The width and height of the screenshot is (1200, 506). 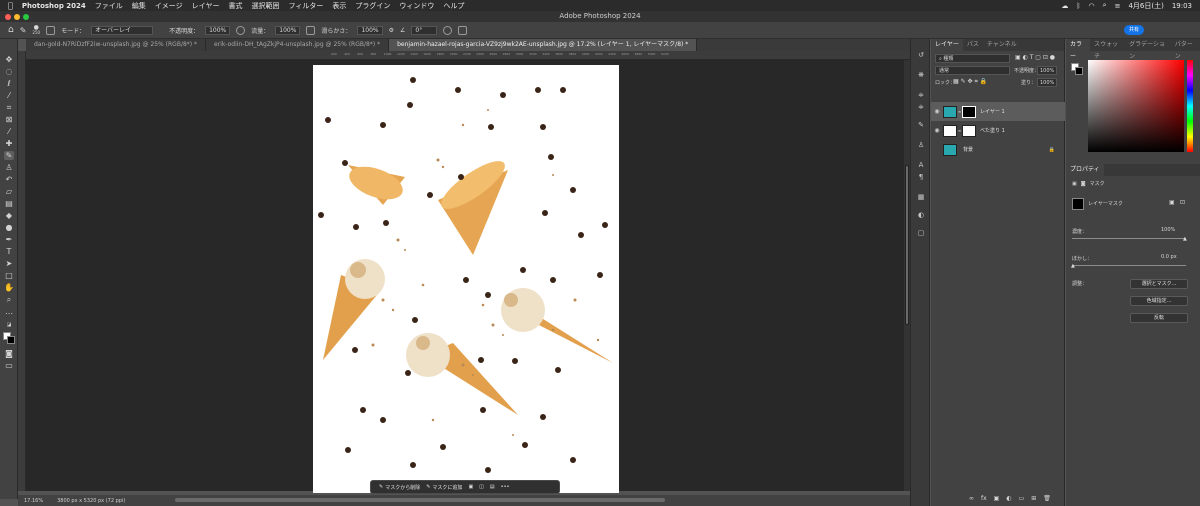 What do you see at coordinates (970, 82) in the screenshot?
I see `lock-icons: ▦ ✎ ✥ ⌗ 🔒` at bounding box center [970, 82].